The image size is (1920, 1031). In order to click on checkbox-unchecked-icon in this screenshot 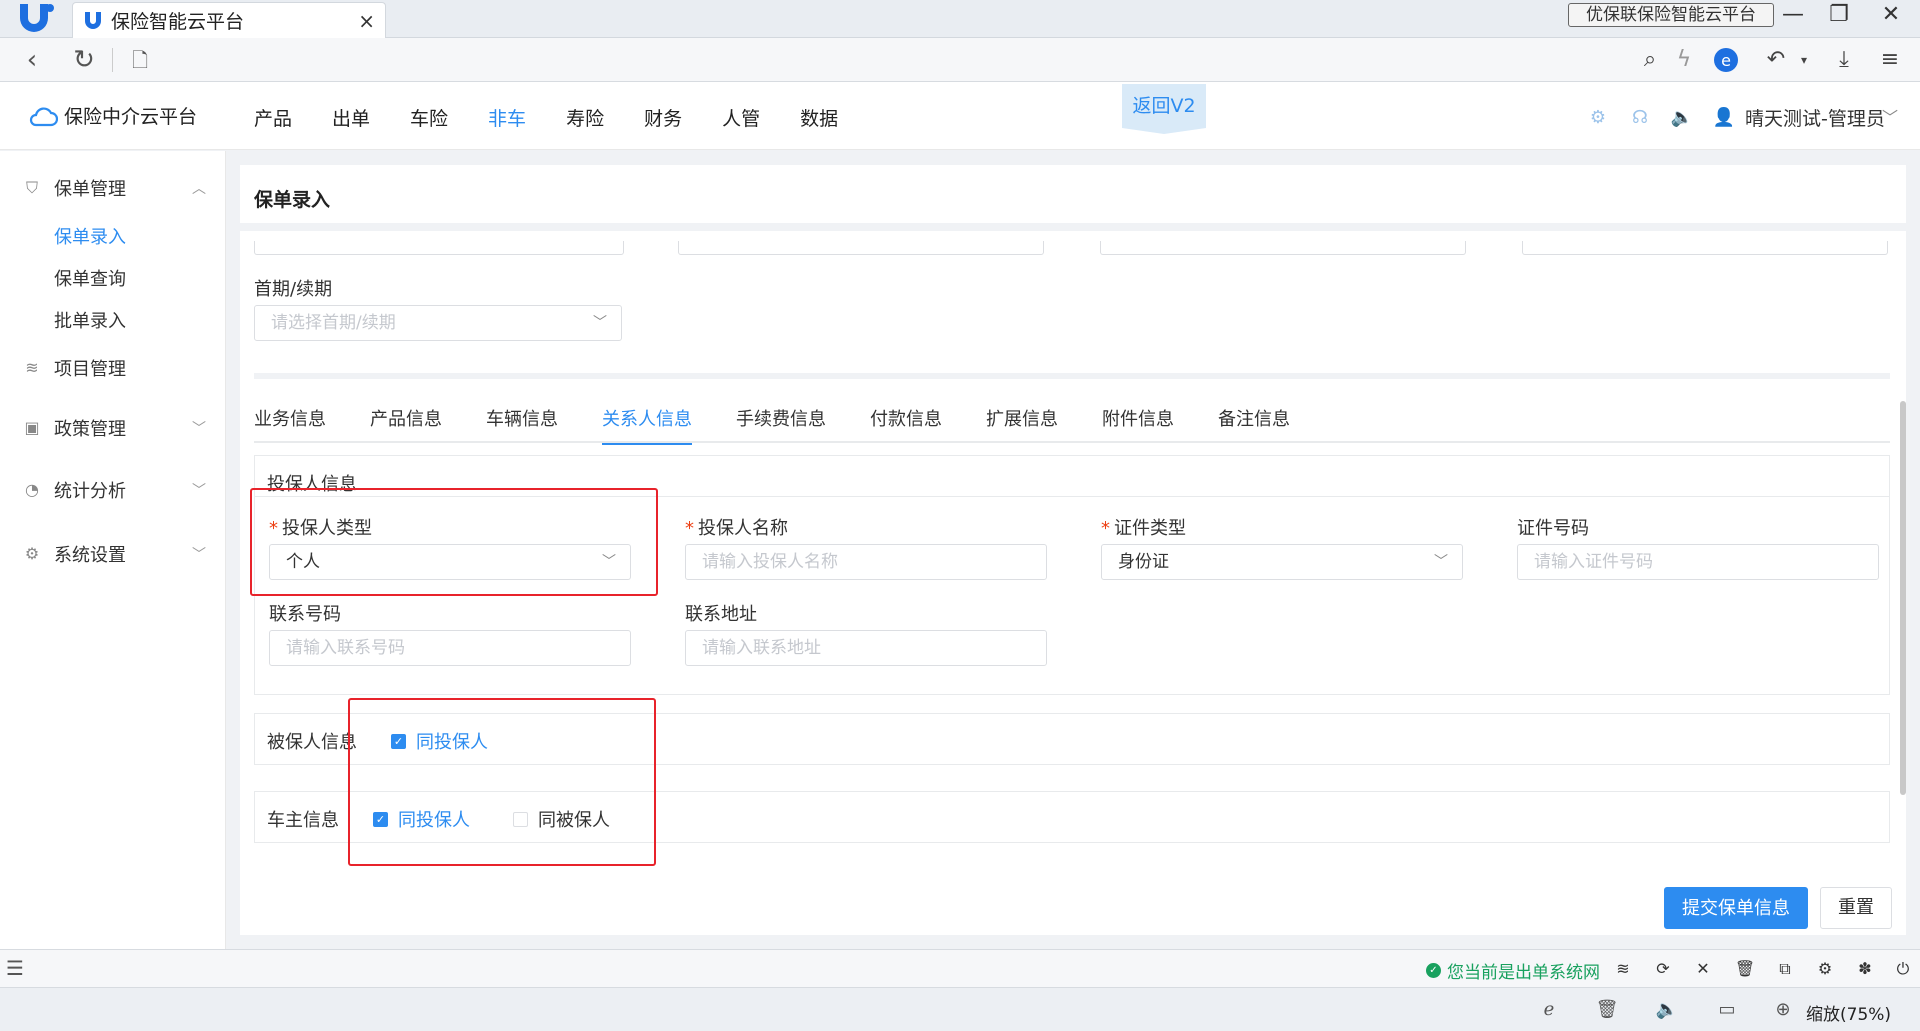, I will do `click(520, 819)`.